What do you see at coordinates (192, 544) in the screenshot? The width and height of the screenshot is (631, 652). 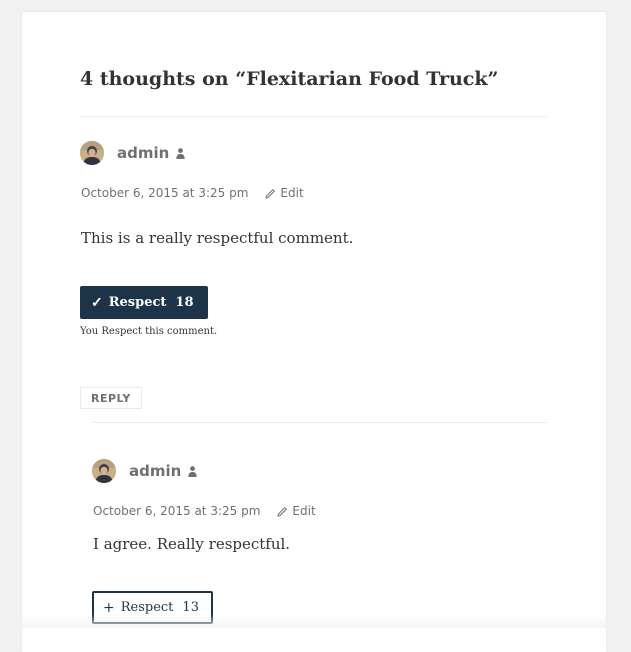 I see `comment-text: I agree. Really respectful.` at bounding box center [192, 544].